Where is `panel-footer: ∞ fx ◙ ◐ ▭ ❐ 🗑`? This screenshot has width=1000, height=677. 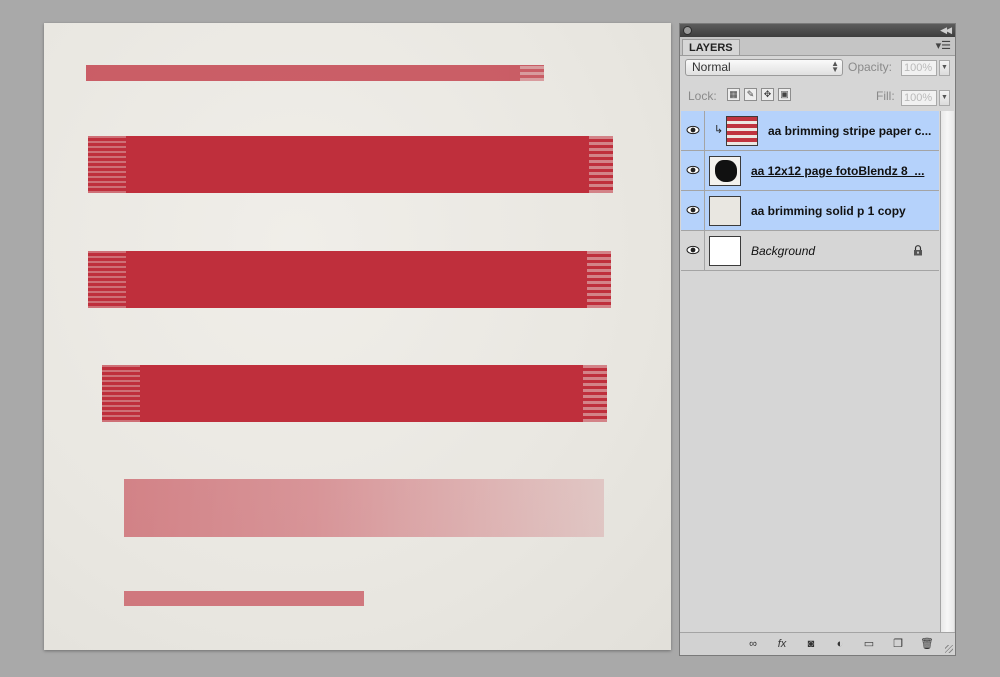
panel-footer: ∞ fx ◙ ◐ ▭ ❐ 🗑 is located at coordinates (817, 643).